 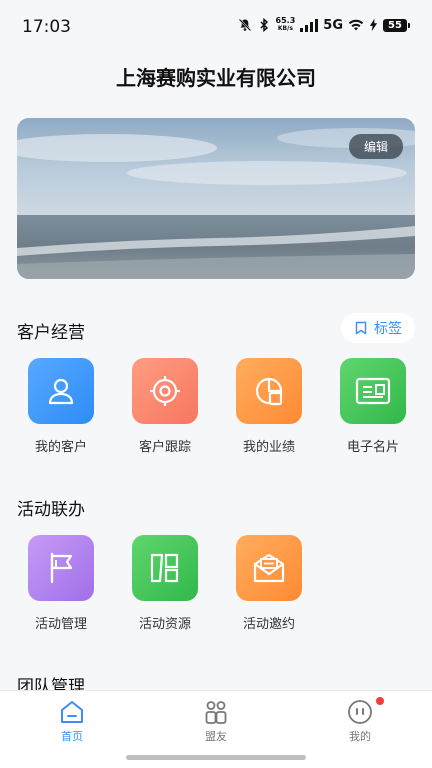 I want to click on grid-item-activity-resources: 活动资源, so click(x=160, y=585).